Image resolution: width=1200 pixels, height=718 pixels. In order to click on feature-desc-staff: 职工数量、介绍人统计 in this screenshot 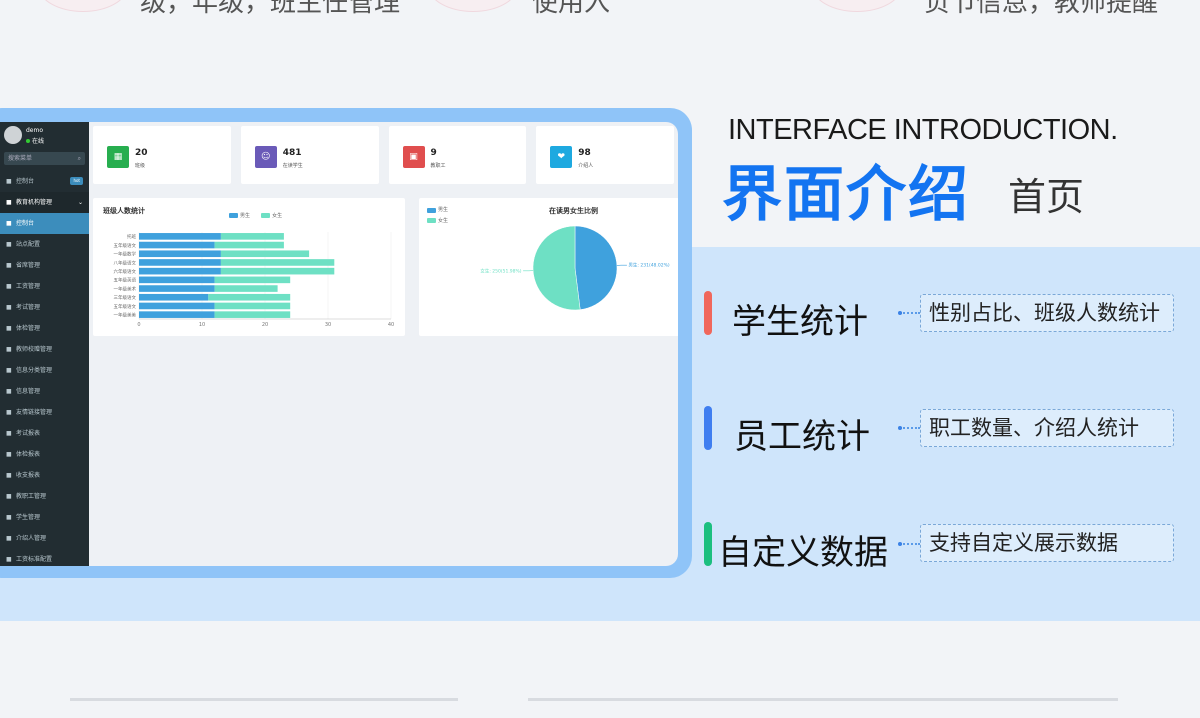, I will do `click(1047, 428)`.